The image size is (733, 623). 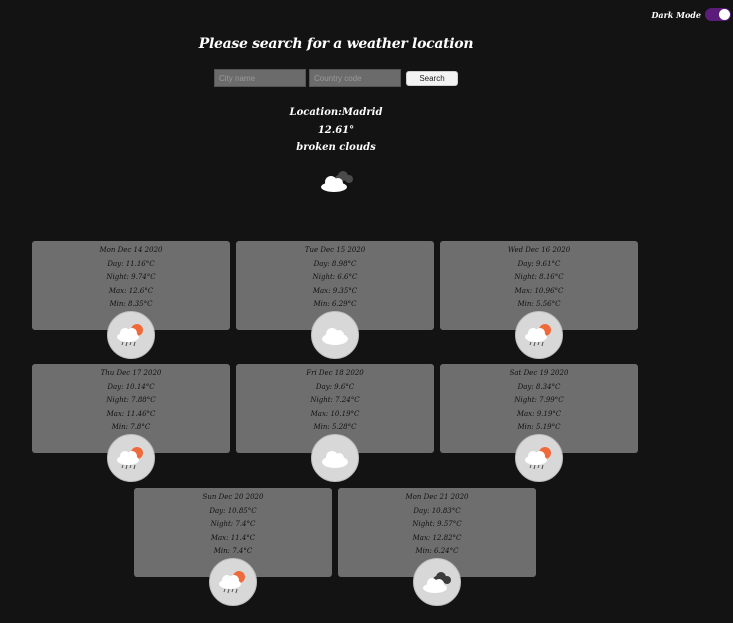 What do you see at coordinates (131, 386) in the screenshot?
I see `forecast-day: Day: 10.14°C` at bounding box center [131, 386].